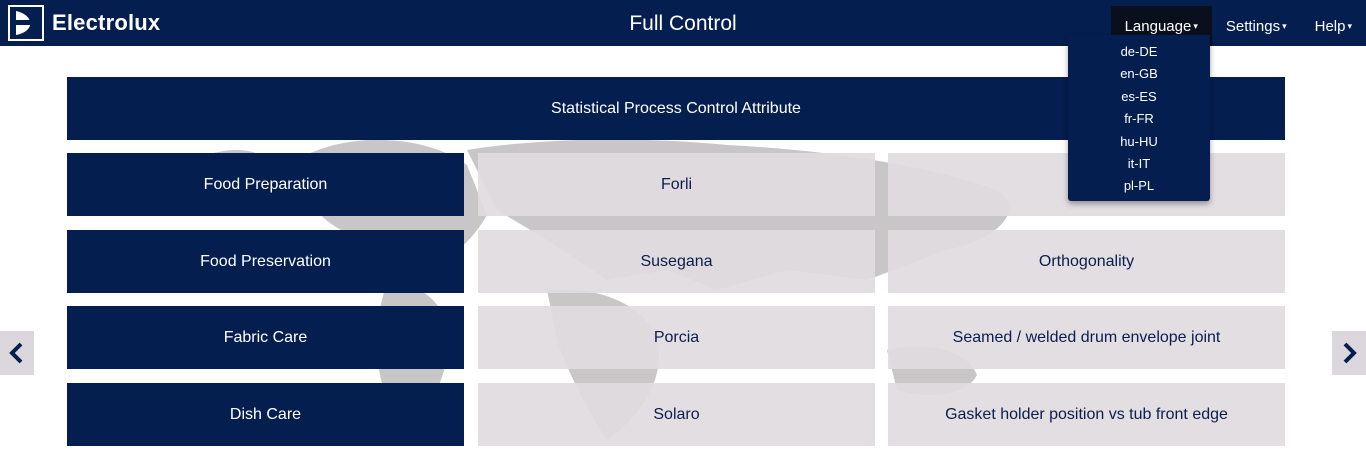 This screenshot has height=466, width=1366. I want to click on language-option-pl-pl: pl-PL, so click(1139, 186).